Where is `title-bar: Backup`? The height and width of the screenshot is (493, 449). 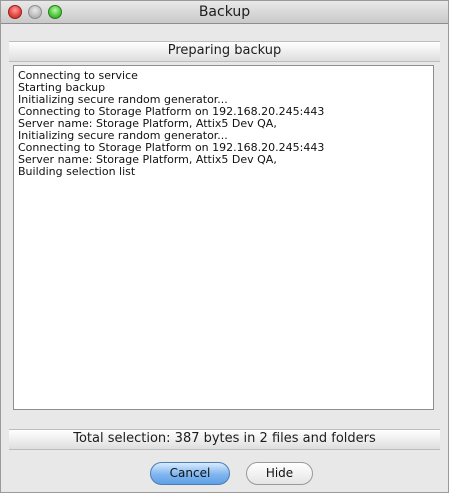
title-bar: Backup is located at coordinates (224, 12).